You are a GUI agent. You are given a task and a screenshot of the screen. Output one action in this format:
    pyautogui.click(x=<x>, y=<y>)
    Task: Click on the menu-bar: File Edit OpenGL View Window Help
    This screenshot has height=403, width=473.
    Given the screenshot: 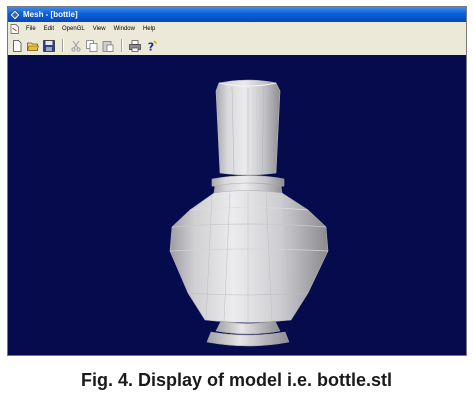 What is the action you would take?
    pyautogui.click(x=237, y=29)
    